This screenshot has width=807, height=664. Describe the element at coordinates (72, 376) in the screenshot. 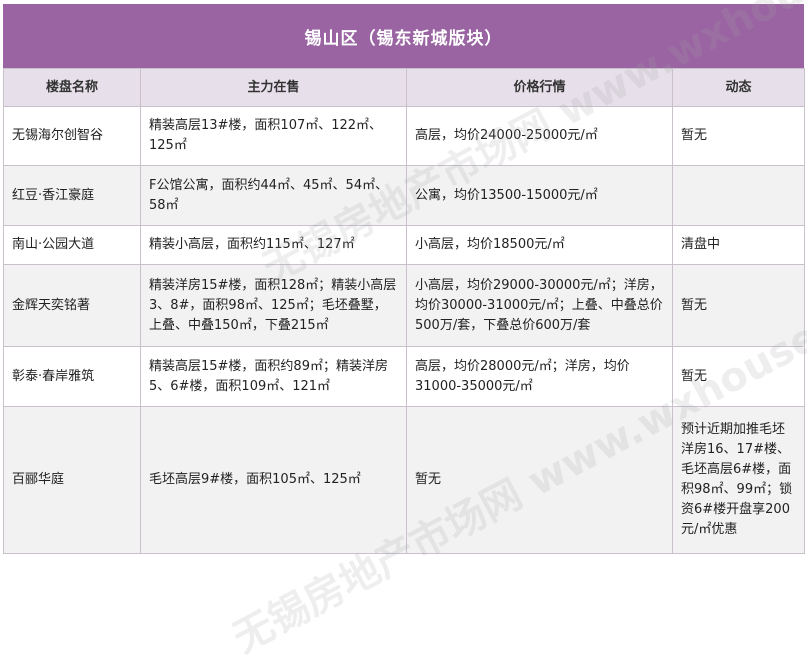

I see `property-name: 彰泰·春岸雅筑` at that location.